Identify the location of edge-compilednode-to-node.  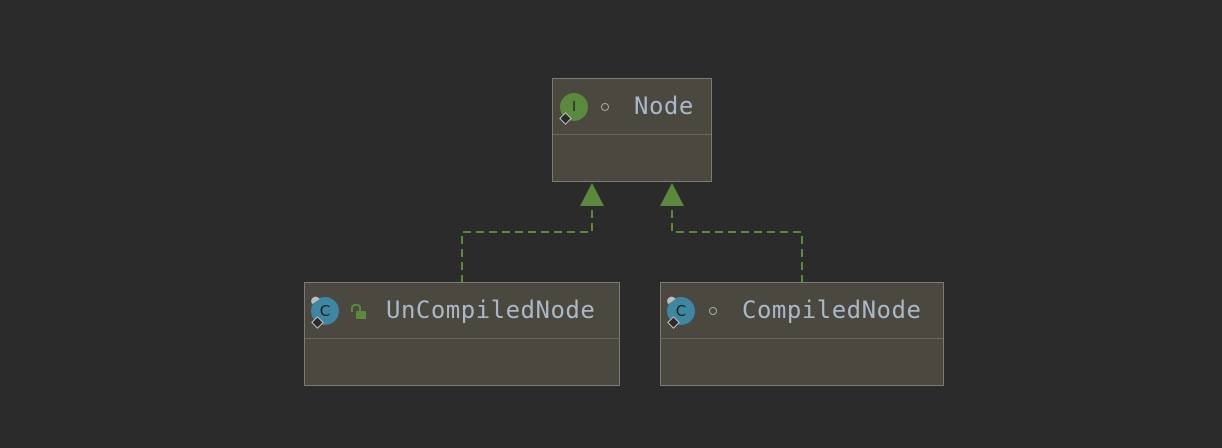
(731, 233).